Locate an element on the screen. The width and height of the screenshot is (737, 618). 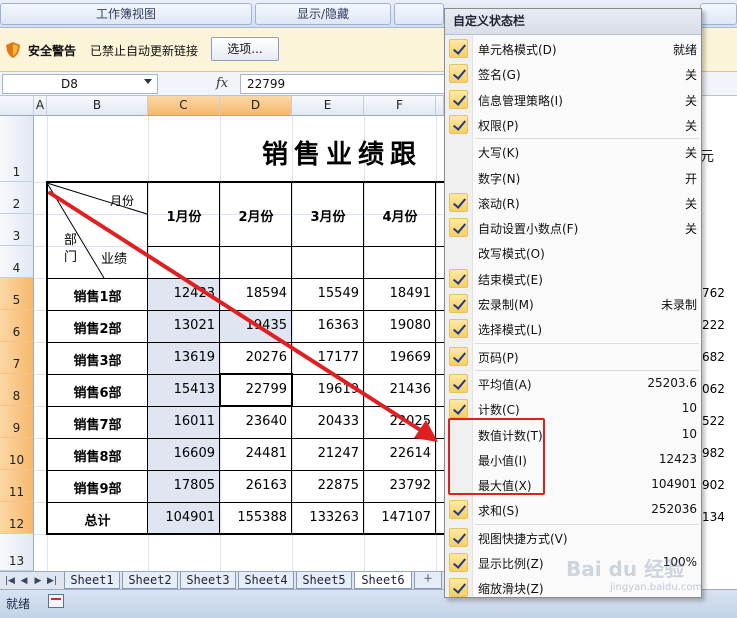
value-cell: 19669 is located at coordinates (400, 357).